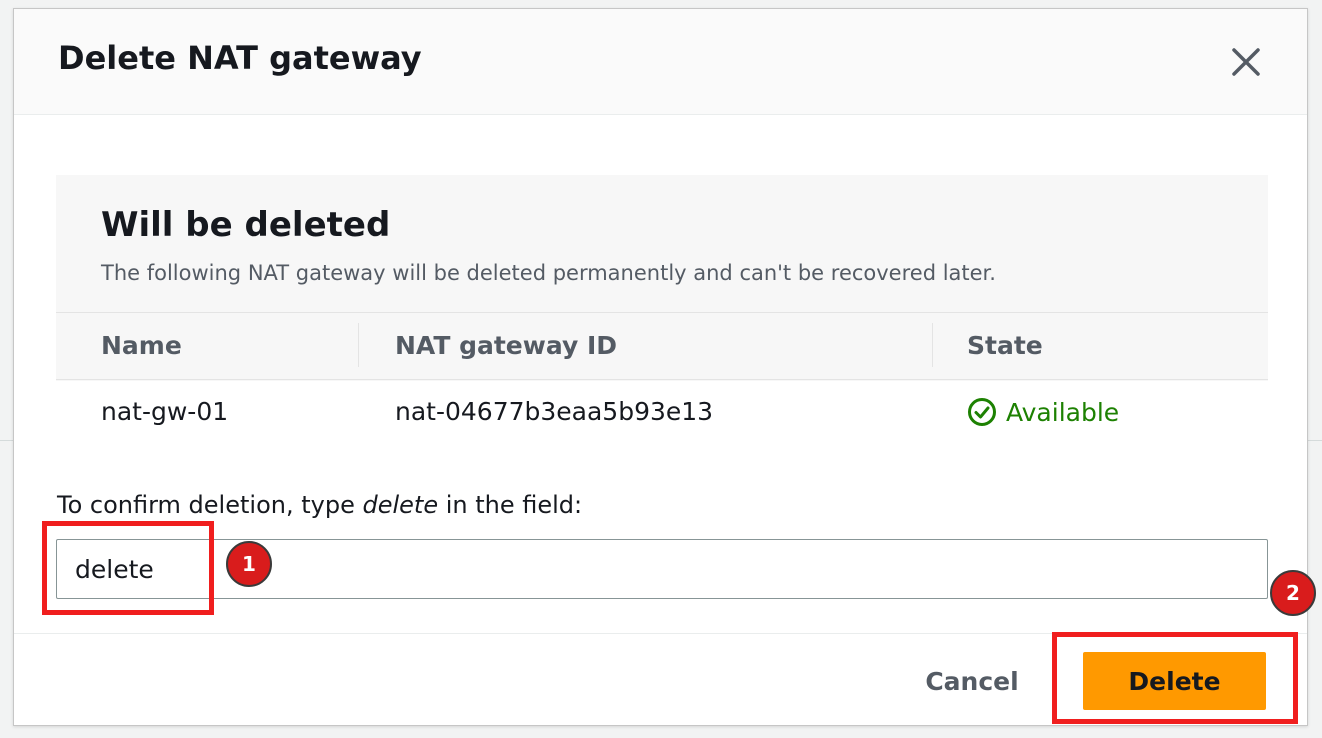 This screenshot has height=738, width=1322. What do you see at coordinates (1293, 593) in the screenshot?
I see `step-2-badge: 2` at bounding box center [1293, 593].